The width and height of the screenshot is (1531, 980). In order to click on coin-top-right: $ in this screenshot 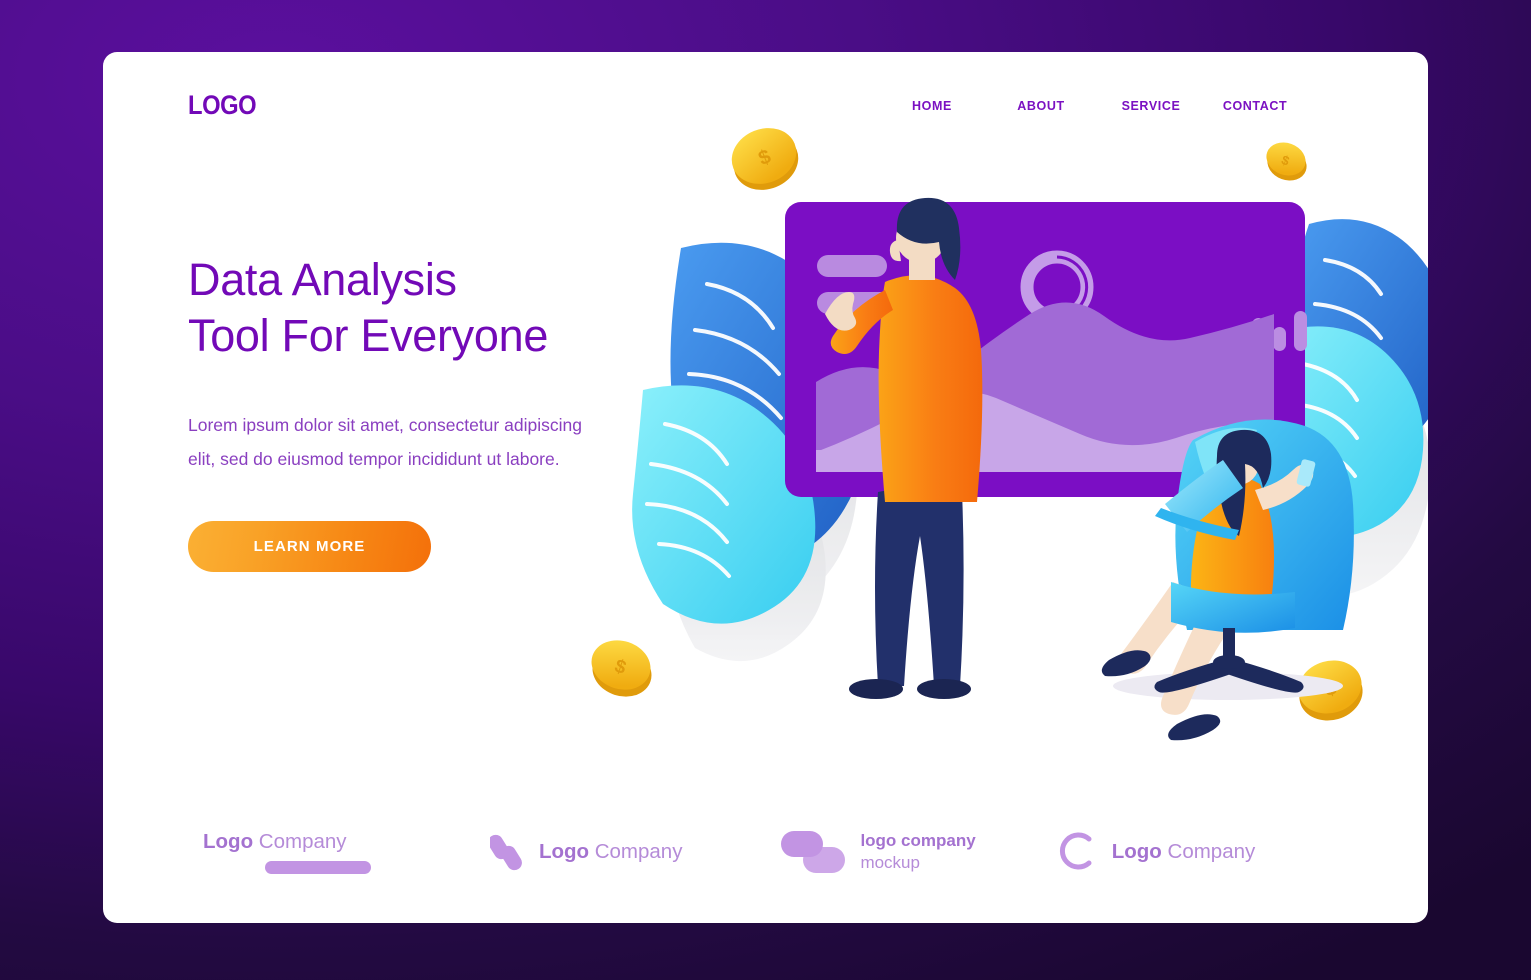, I will do `click(1286, 161)`.